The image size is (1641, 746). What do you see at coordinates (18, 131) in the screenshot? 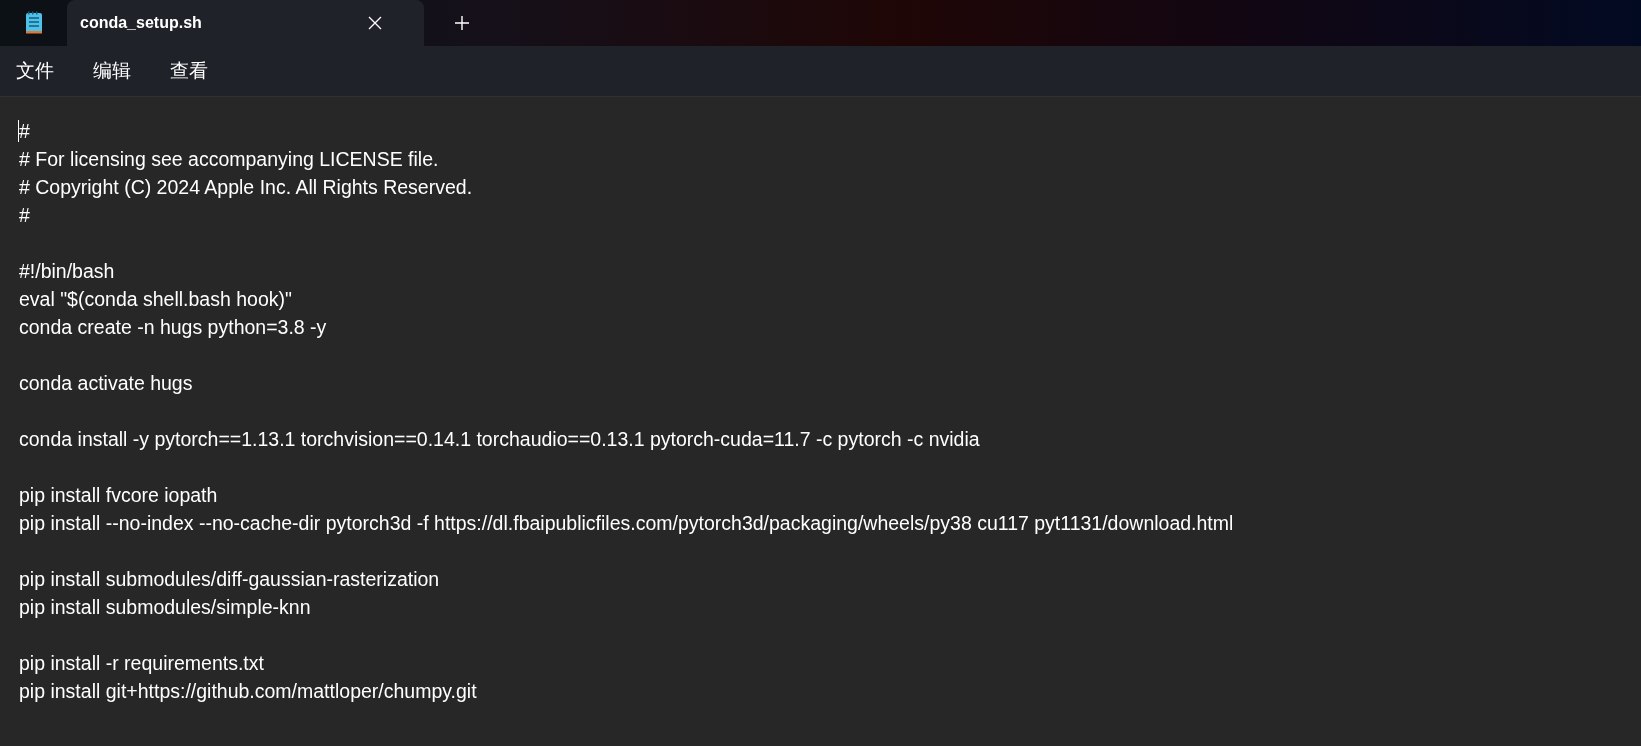
I see `text-cursor` at bounding box center [18, 131].